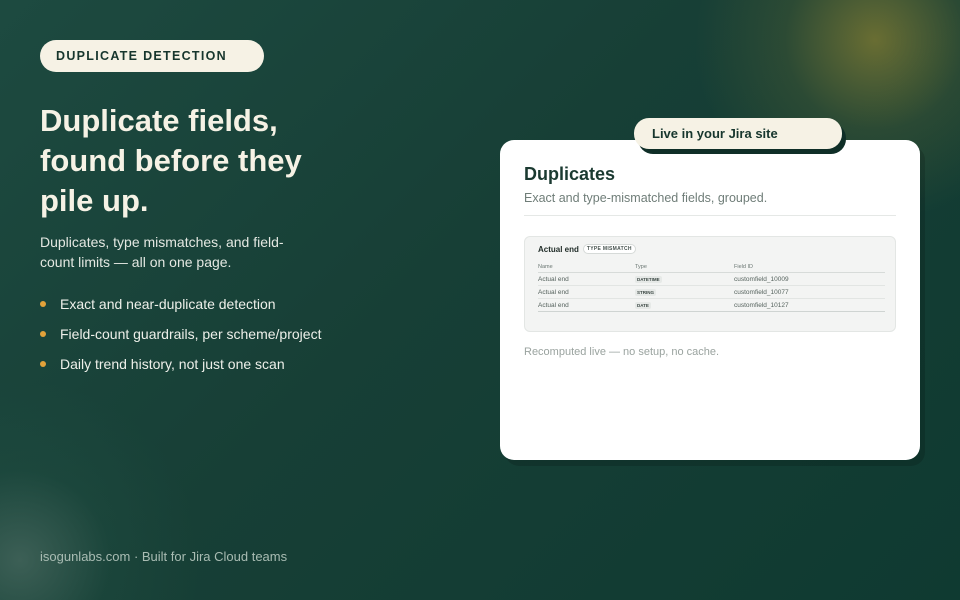  I want to click on card-title: Duplicates, so click(570, 174).